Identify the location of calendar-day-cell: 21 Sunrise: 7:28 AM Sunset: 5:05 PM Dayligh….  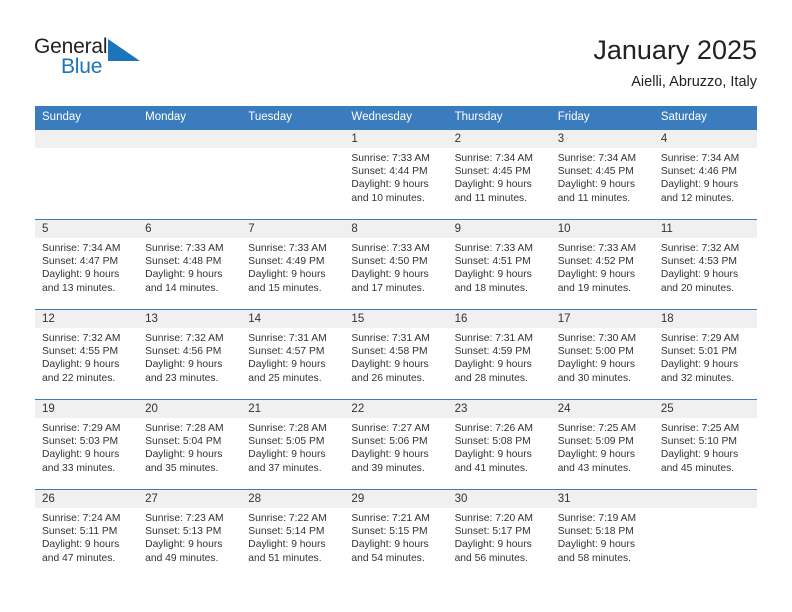
(293, 444).